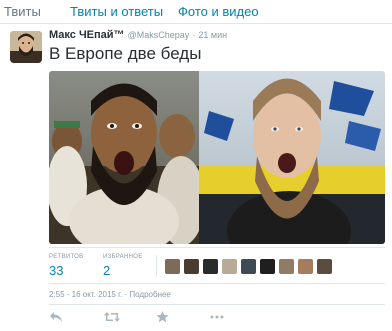  I want to click on tweet-header: Макс ЧЕпай™ @MaksChepay · 21 мин, so click(138, 35).